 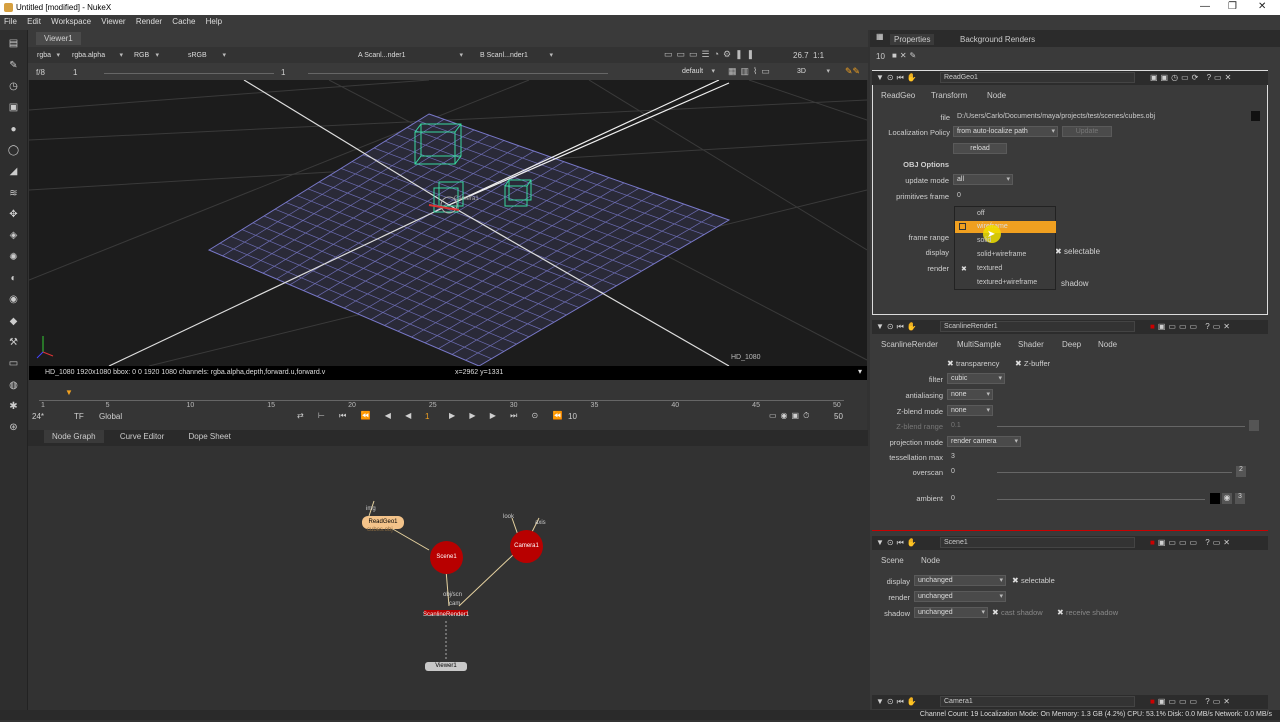 I want to click on localization-dropdown: from auto-localize path, so click(x=1005, y=131).